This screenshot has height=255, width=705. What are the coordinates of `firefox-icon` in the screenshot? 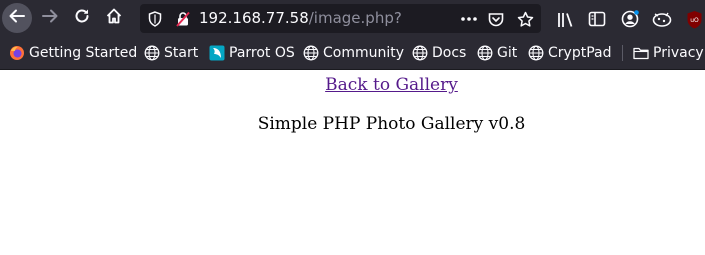 It's located at (17, 53).